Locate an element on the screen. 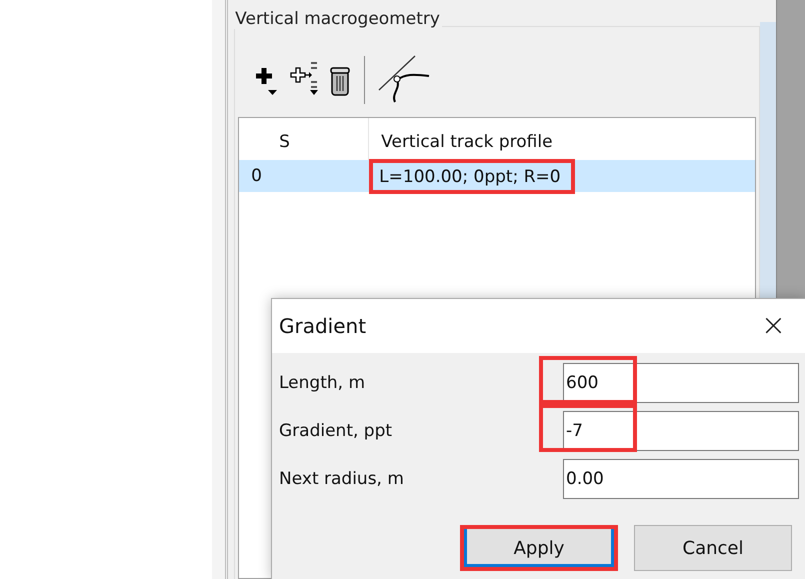  group-title: Vertical macrogeometry is located at coordinates (337, 19).